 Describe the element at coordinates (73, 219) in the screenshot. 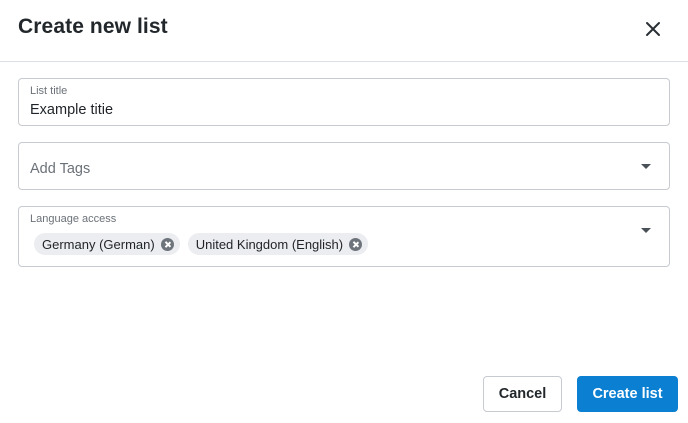

I see `language-access-label: Language access` at that location.